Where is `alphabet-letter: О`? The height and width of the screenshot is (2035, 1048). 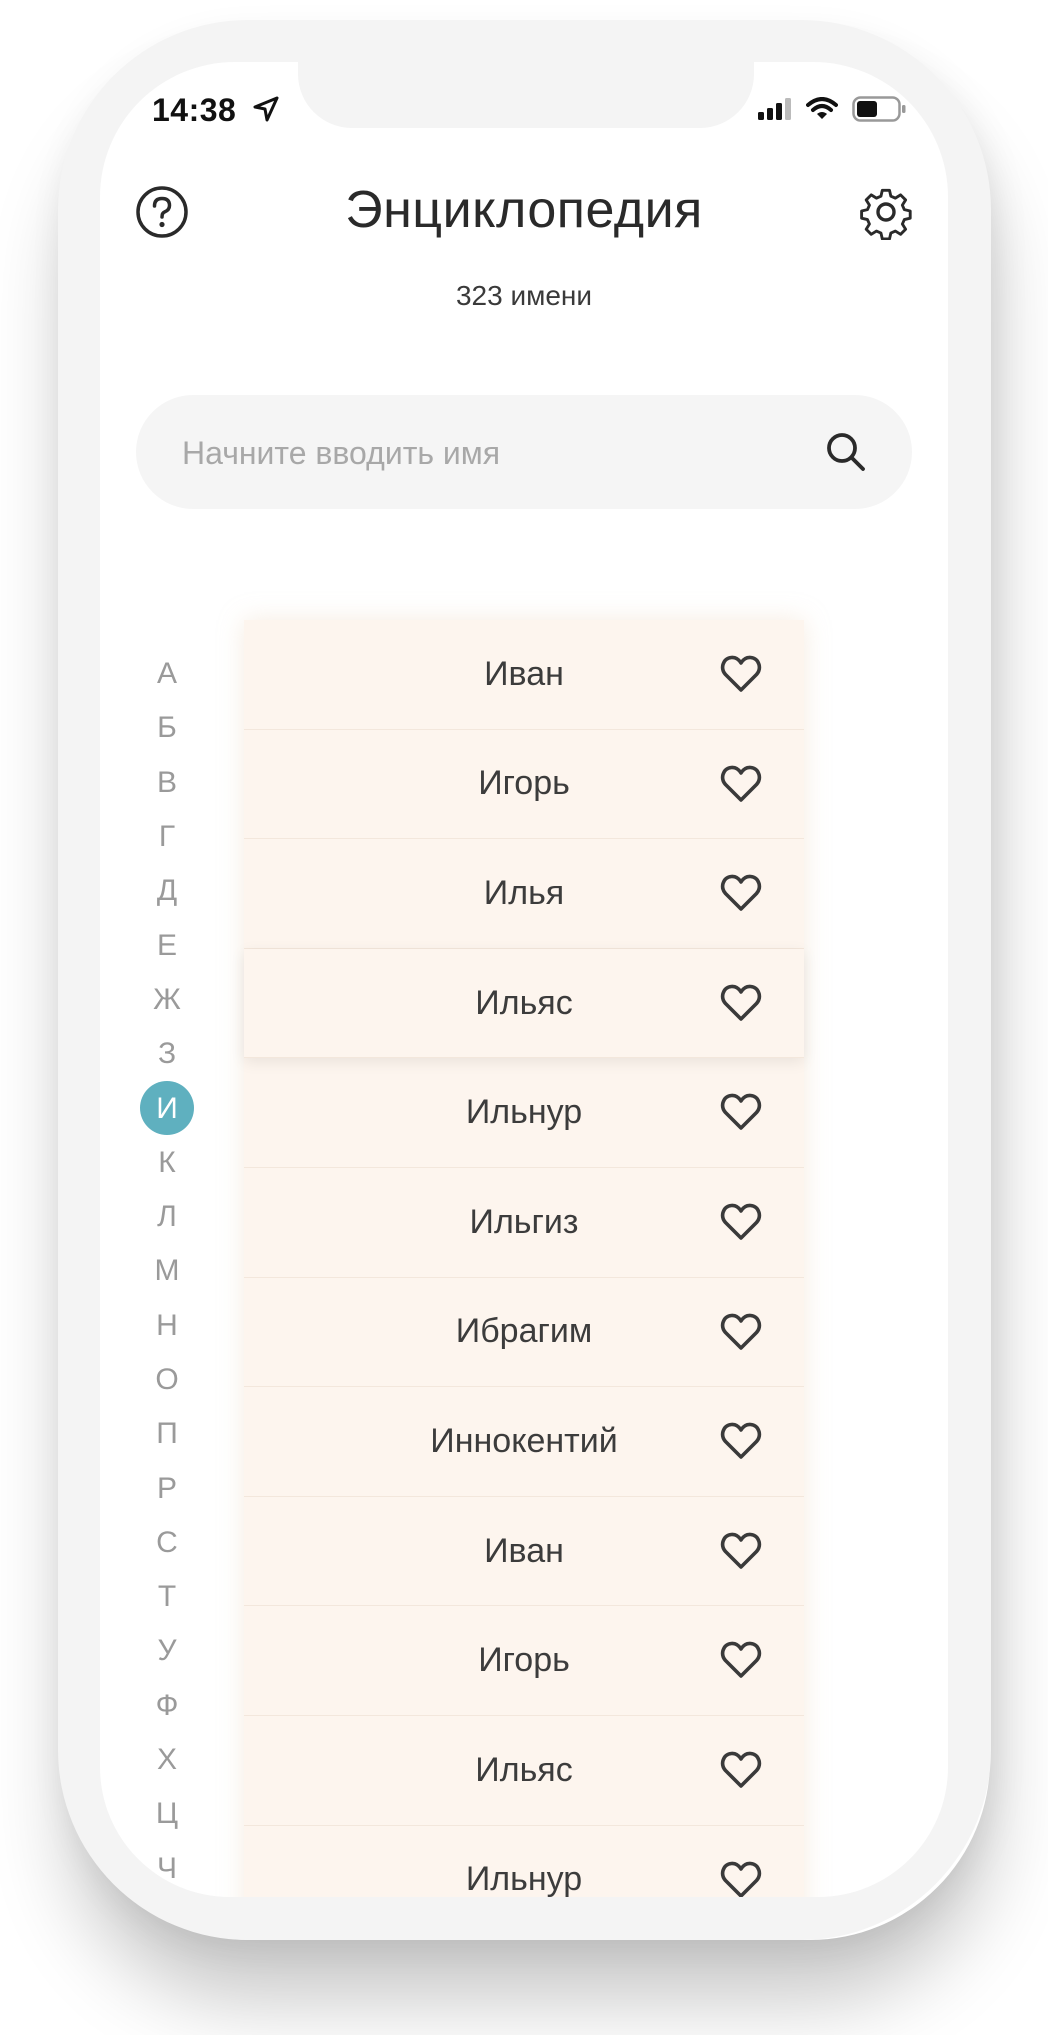
alphabet-letter: О is located at coordinates (167, 1380).